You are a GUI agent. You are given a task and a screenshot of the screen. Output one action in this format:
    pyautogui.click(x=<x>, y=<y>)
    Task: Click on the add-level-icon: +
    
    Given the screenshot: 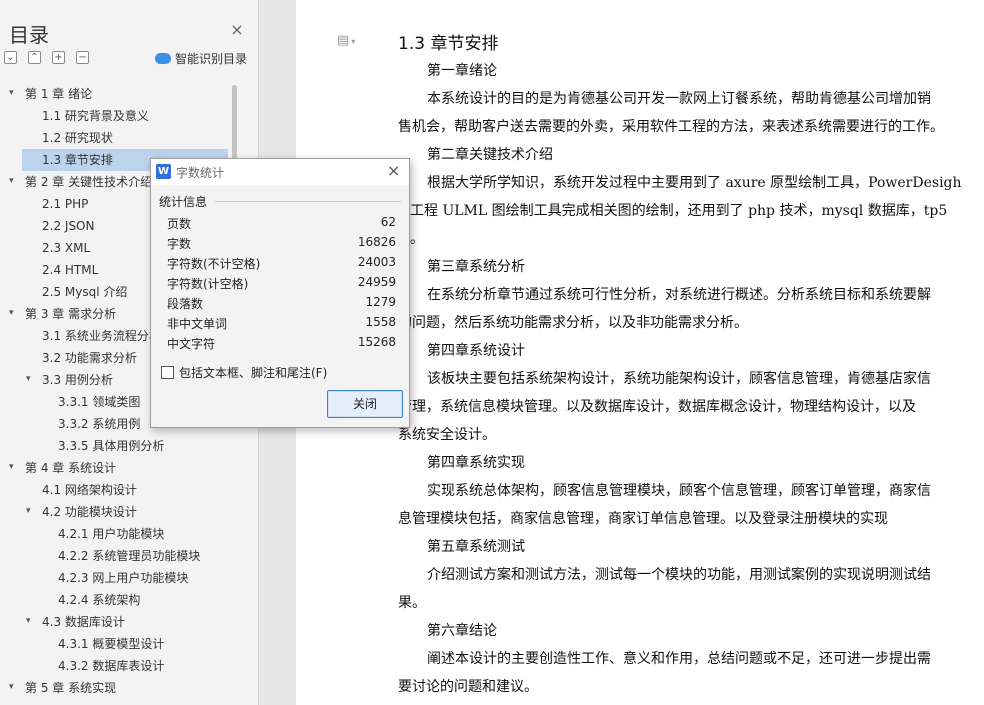 What is the action you would take?
    pyautogui.click(x=58, y=57)
    